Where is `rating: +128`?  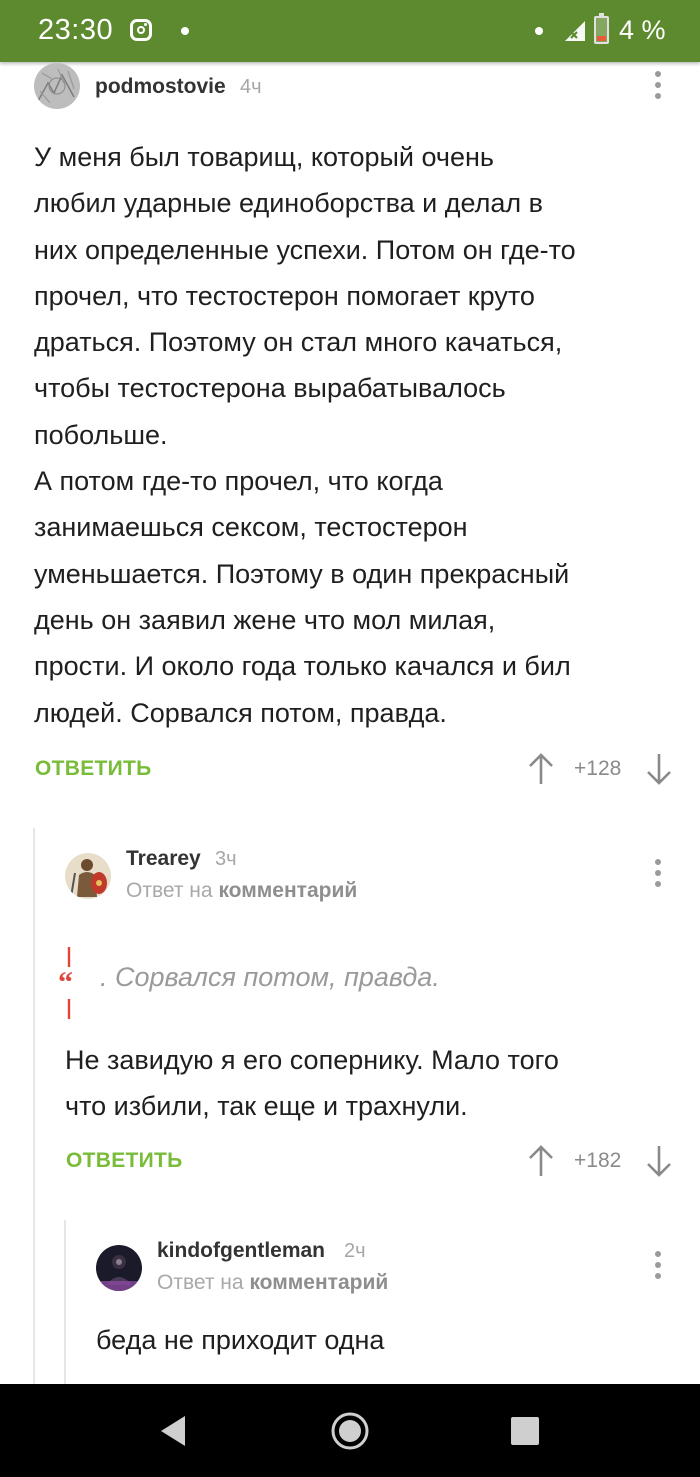
rating: +128 is located at coordinates (598, 768).